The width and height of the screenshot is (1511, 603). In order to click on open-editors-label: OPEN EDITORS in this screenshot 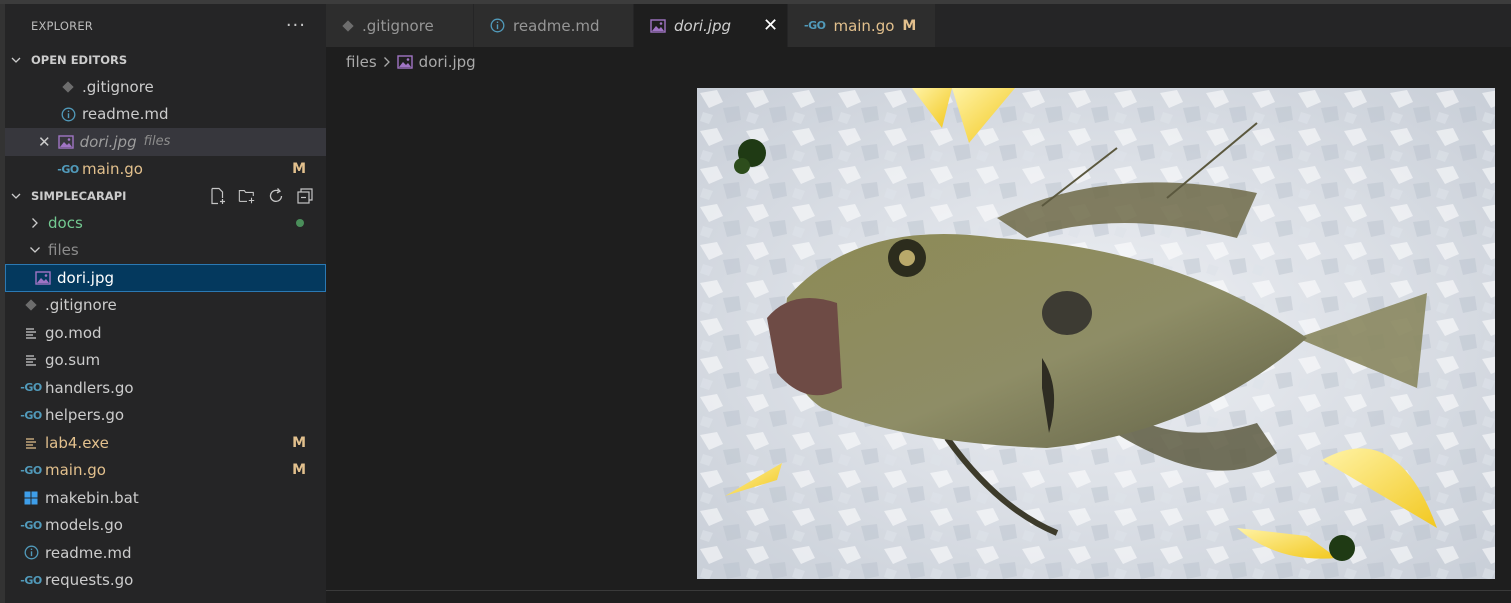, I will do `click(79, 60)`.